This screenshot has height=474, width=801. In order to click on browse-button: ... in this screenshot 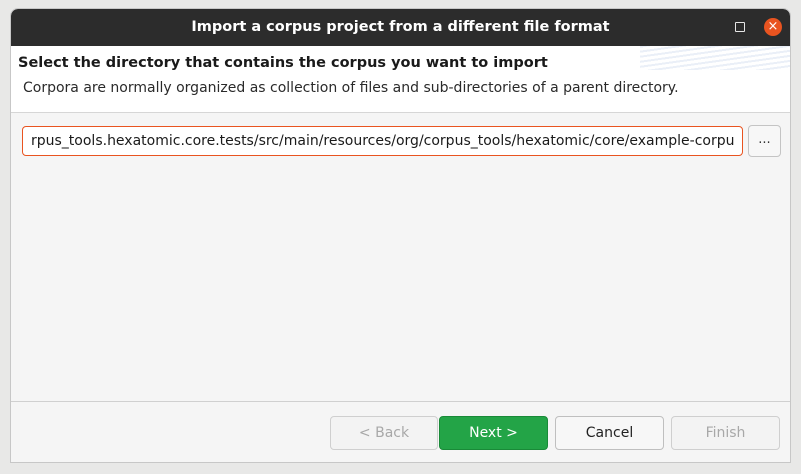, I will do `click(764, 141)`.